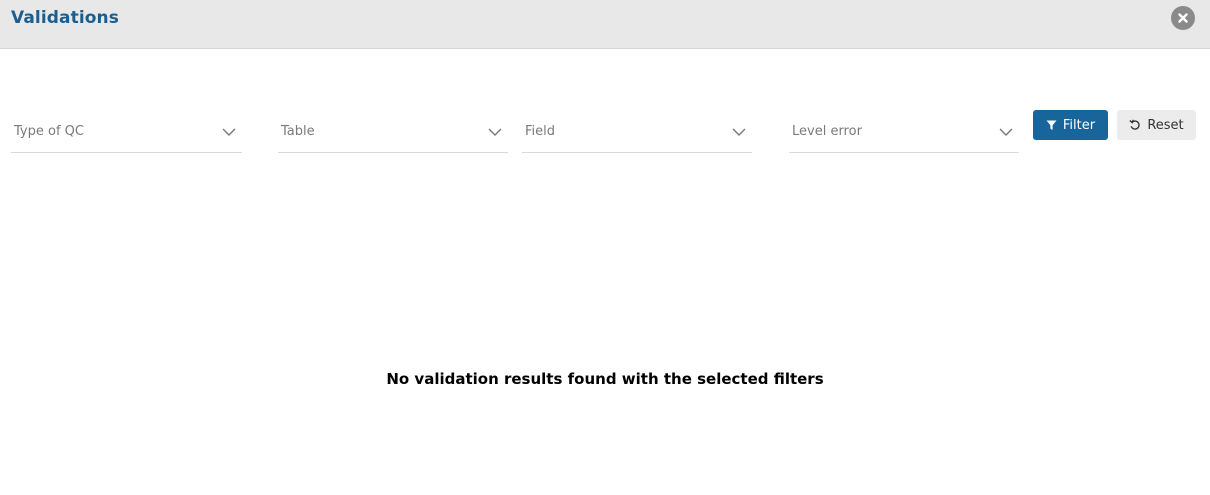 Image resolution: width=1210 pixels, height=495 pixels. What do you see at coordinates (904, 133) in the screenshot?
I see `level-error-dropdown: Level error` at bounding box center [904, 133].